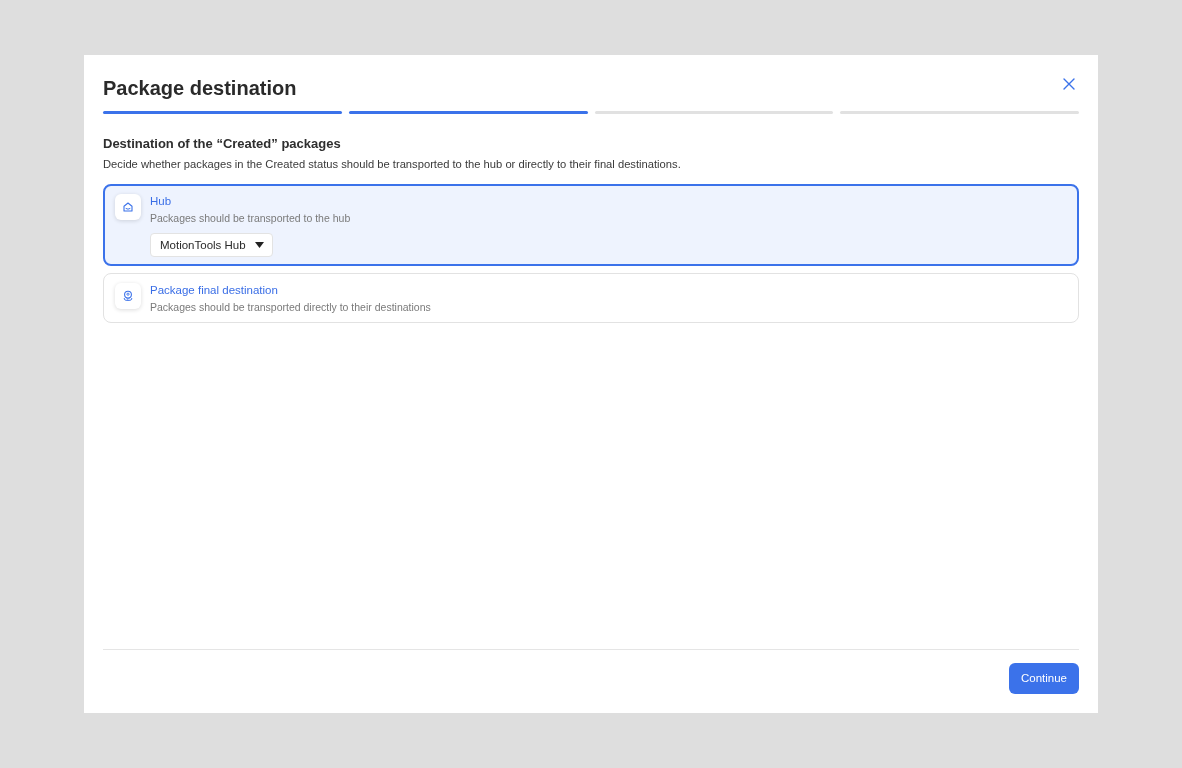 The width and height of the screenshot is (1182, 768). I want to click on hub-dropdown: MotionTools Hub, so click(211, 245).